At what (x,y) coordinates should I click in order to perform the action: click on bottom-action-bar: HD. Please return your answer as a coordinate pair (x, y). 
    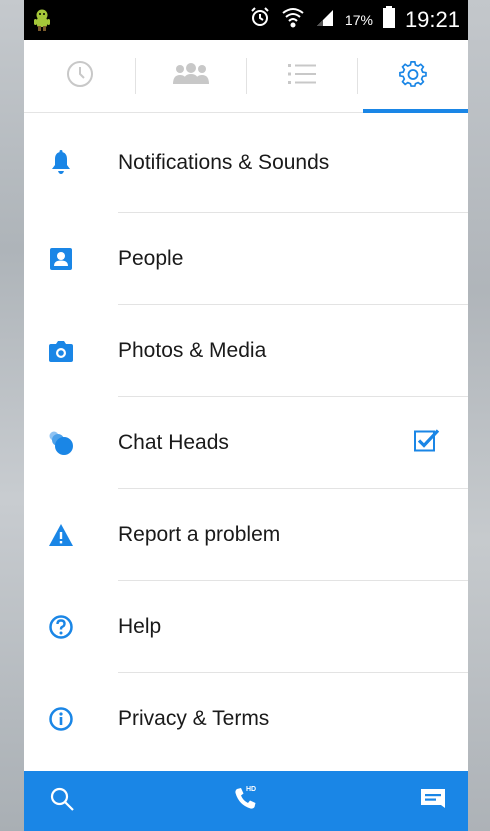
    Looking at the image, I should click on (246, 801).